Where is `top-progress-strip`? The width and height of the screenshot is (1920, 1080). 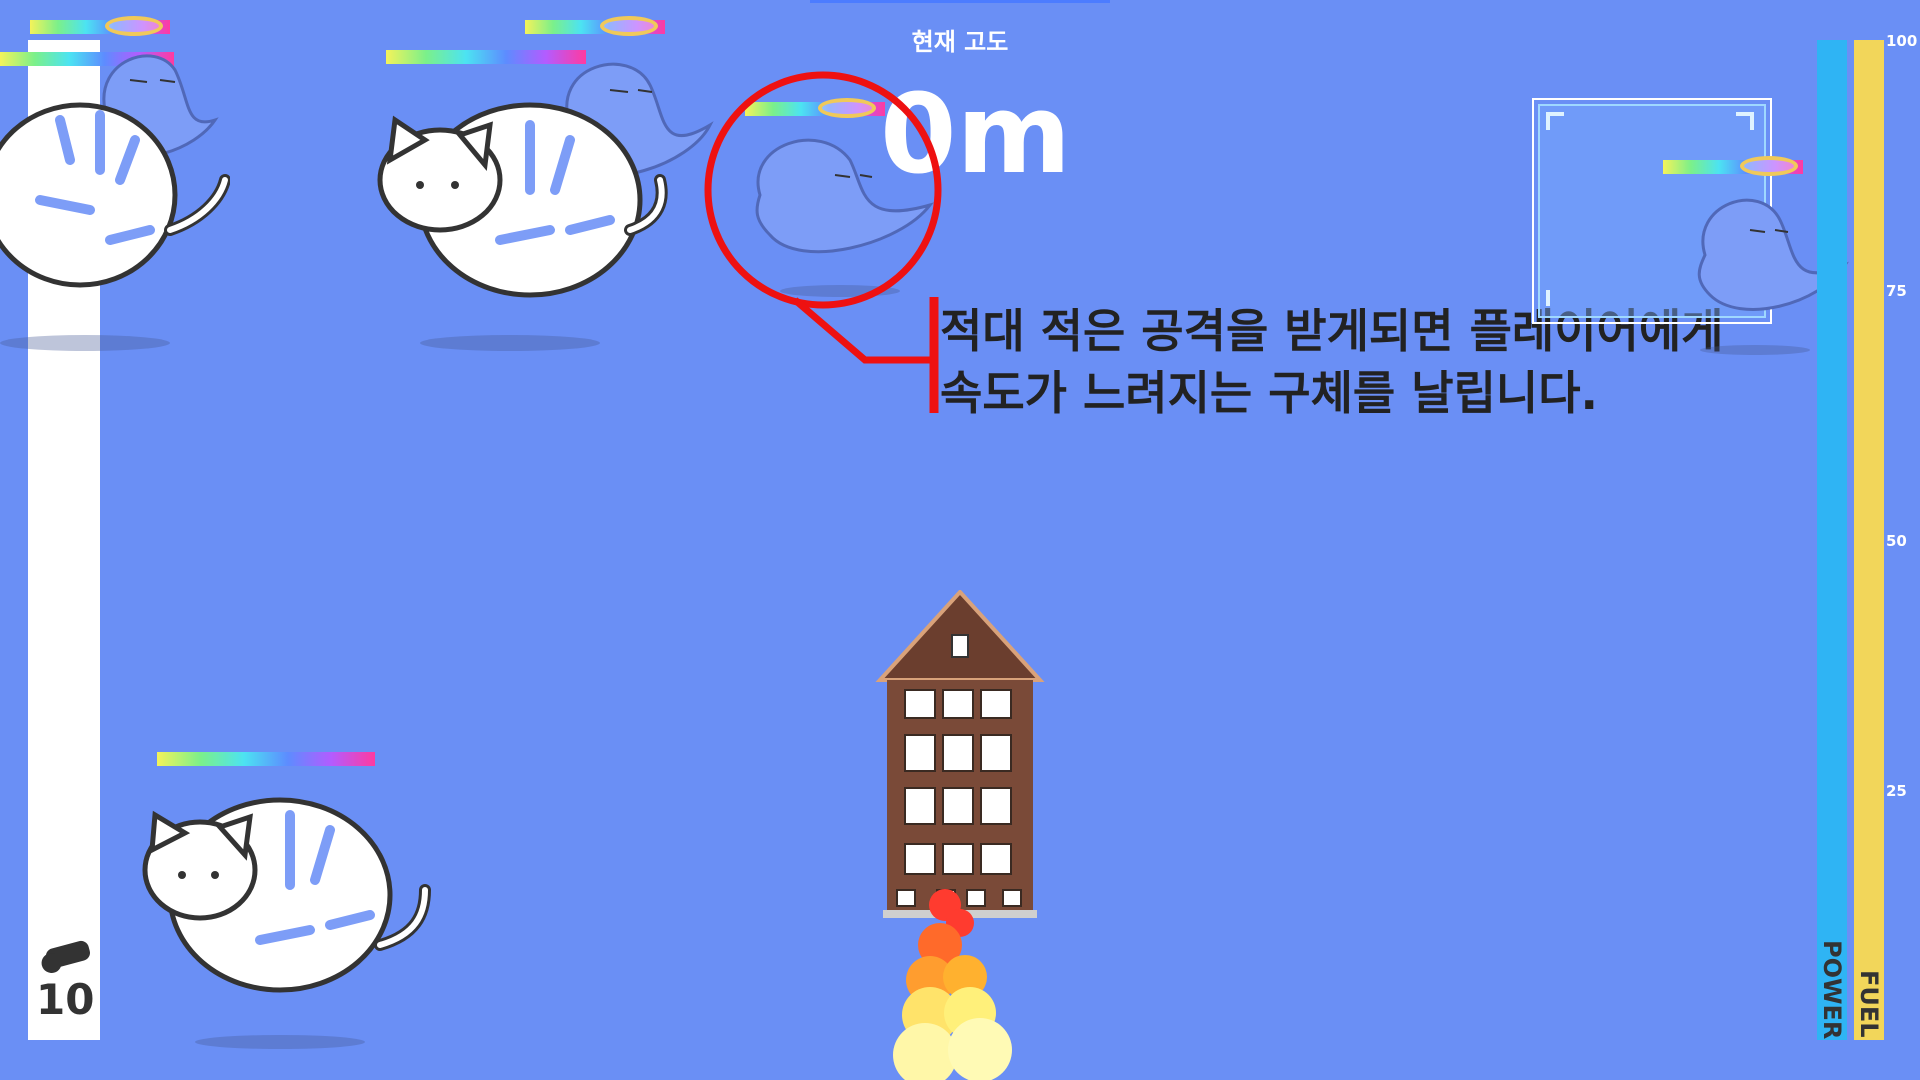 top-progress-strip is located at coordinates (960, 1).